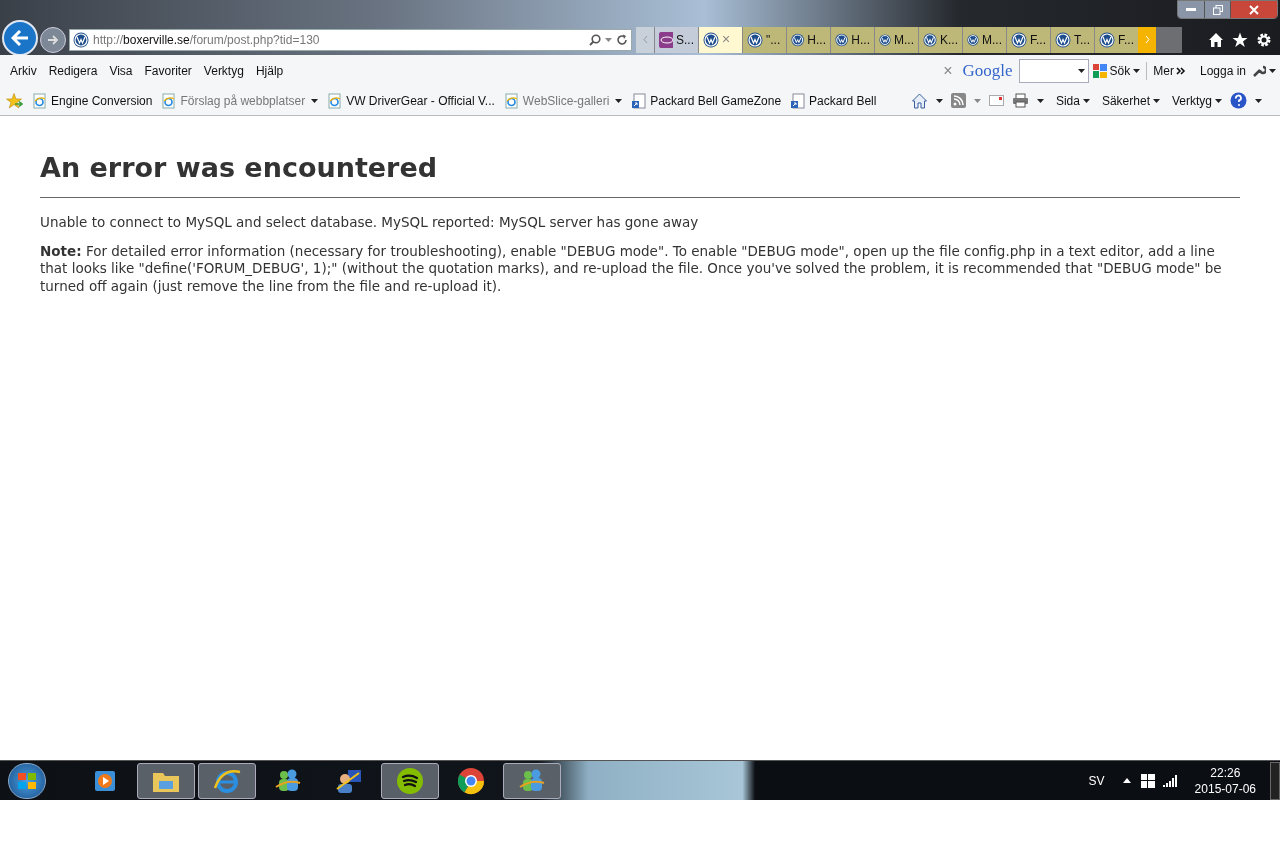  I want to click on menu-item: Hjälp, so click(269, 70).